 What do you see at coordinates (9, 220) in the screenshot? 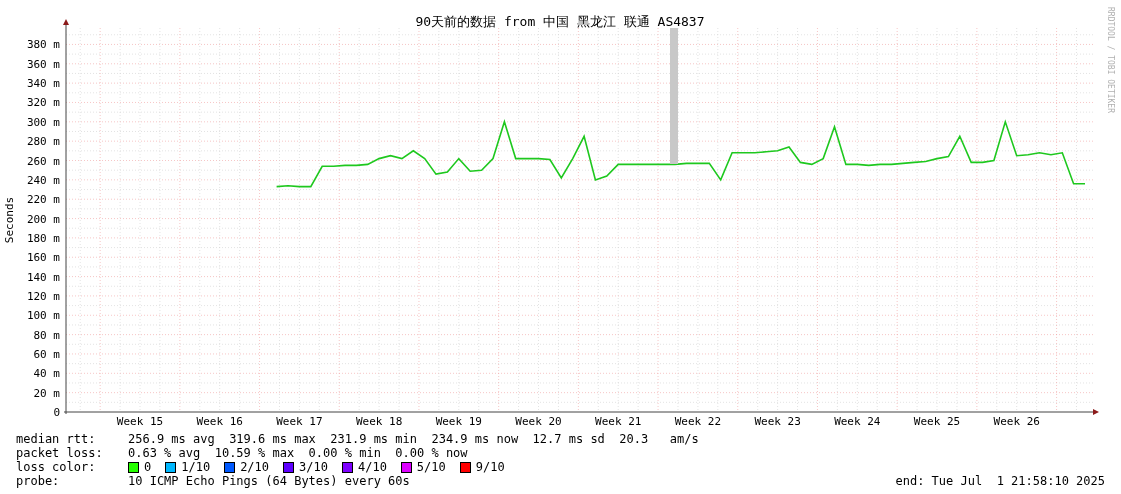
I see `axis-label: Seconds` at bounding box center [9, 220].